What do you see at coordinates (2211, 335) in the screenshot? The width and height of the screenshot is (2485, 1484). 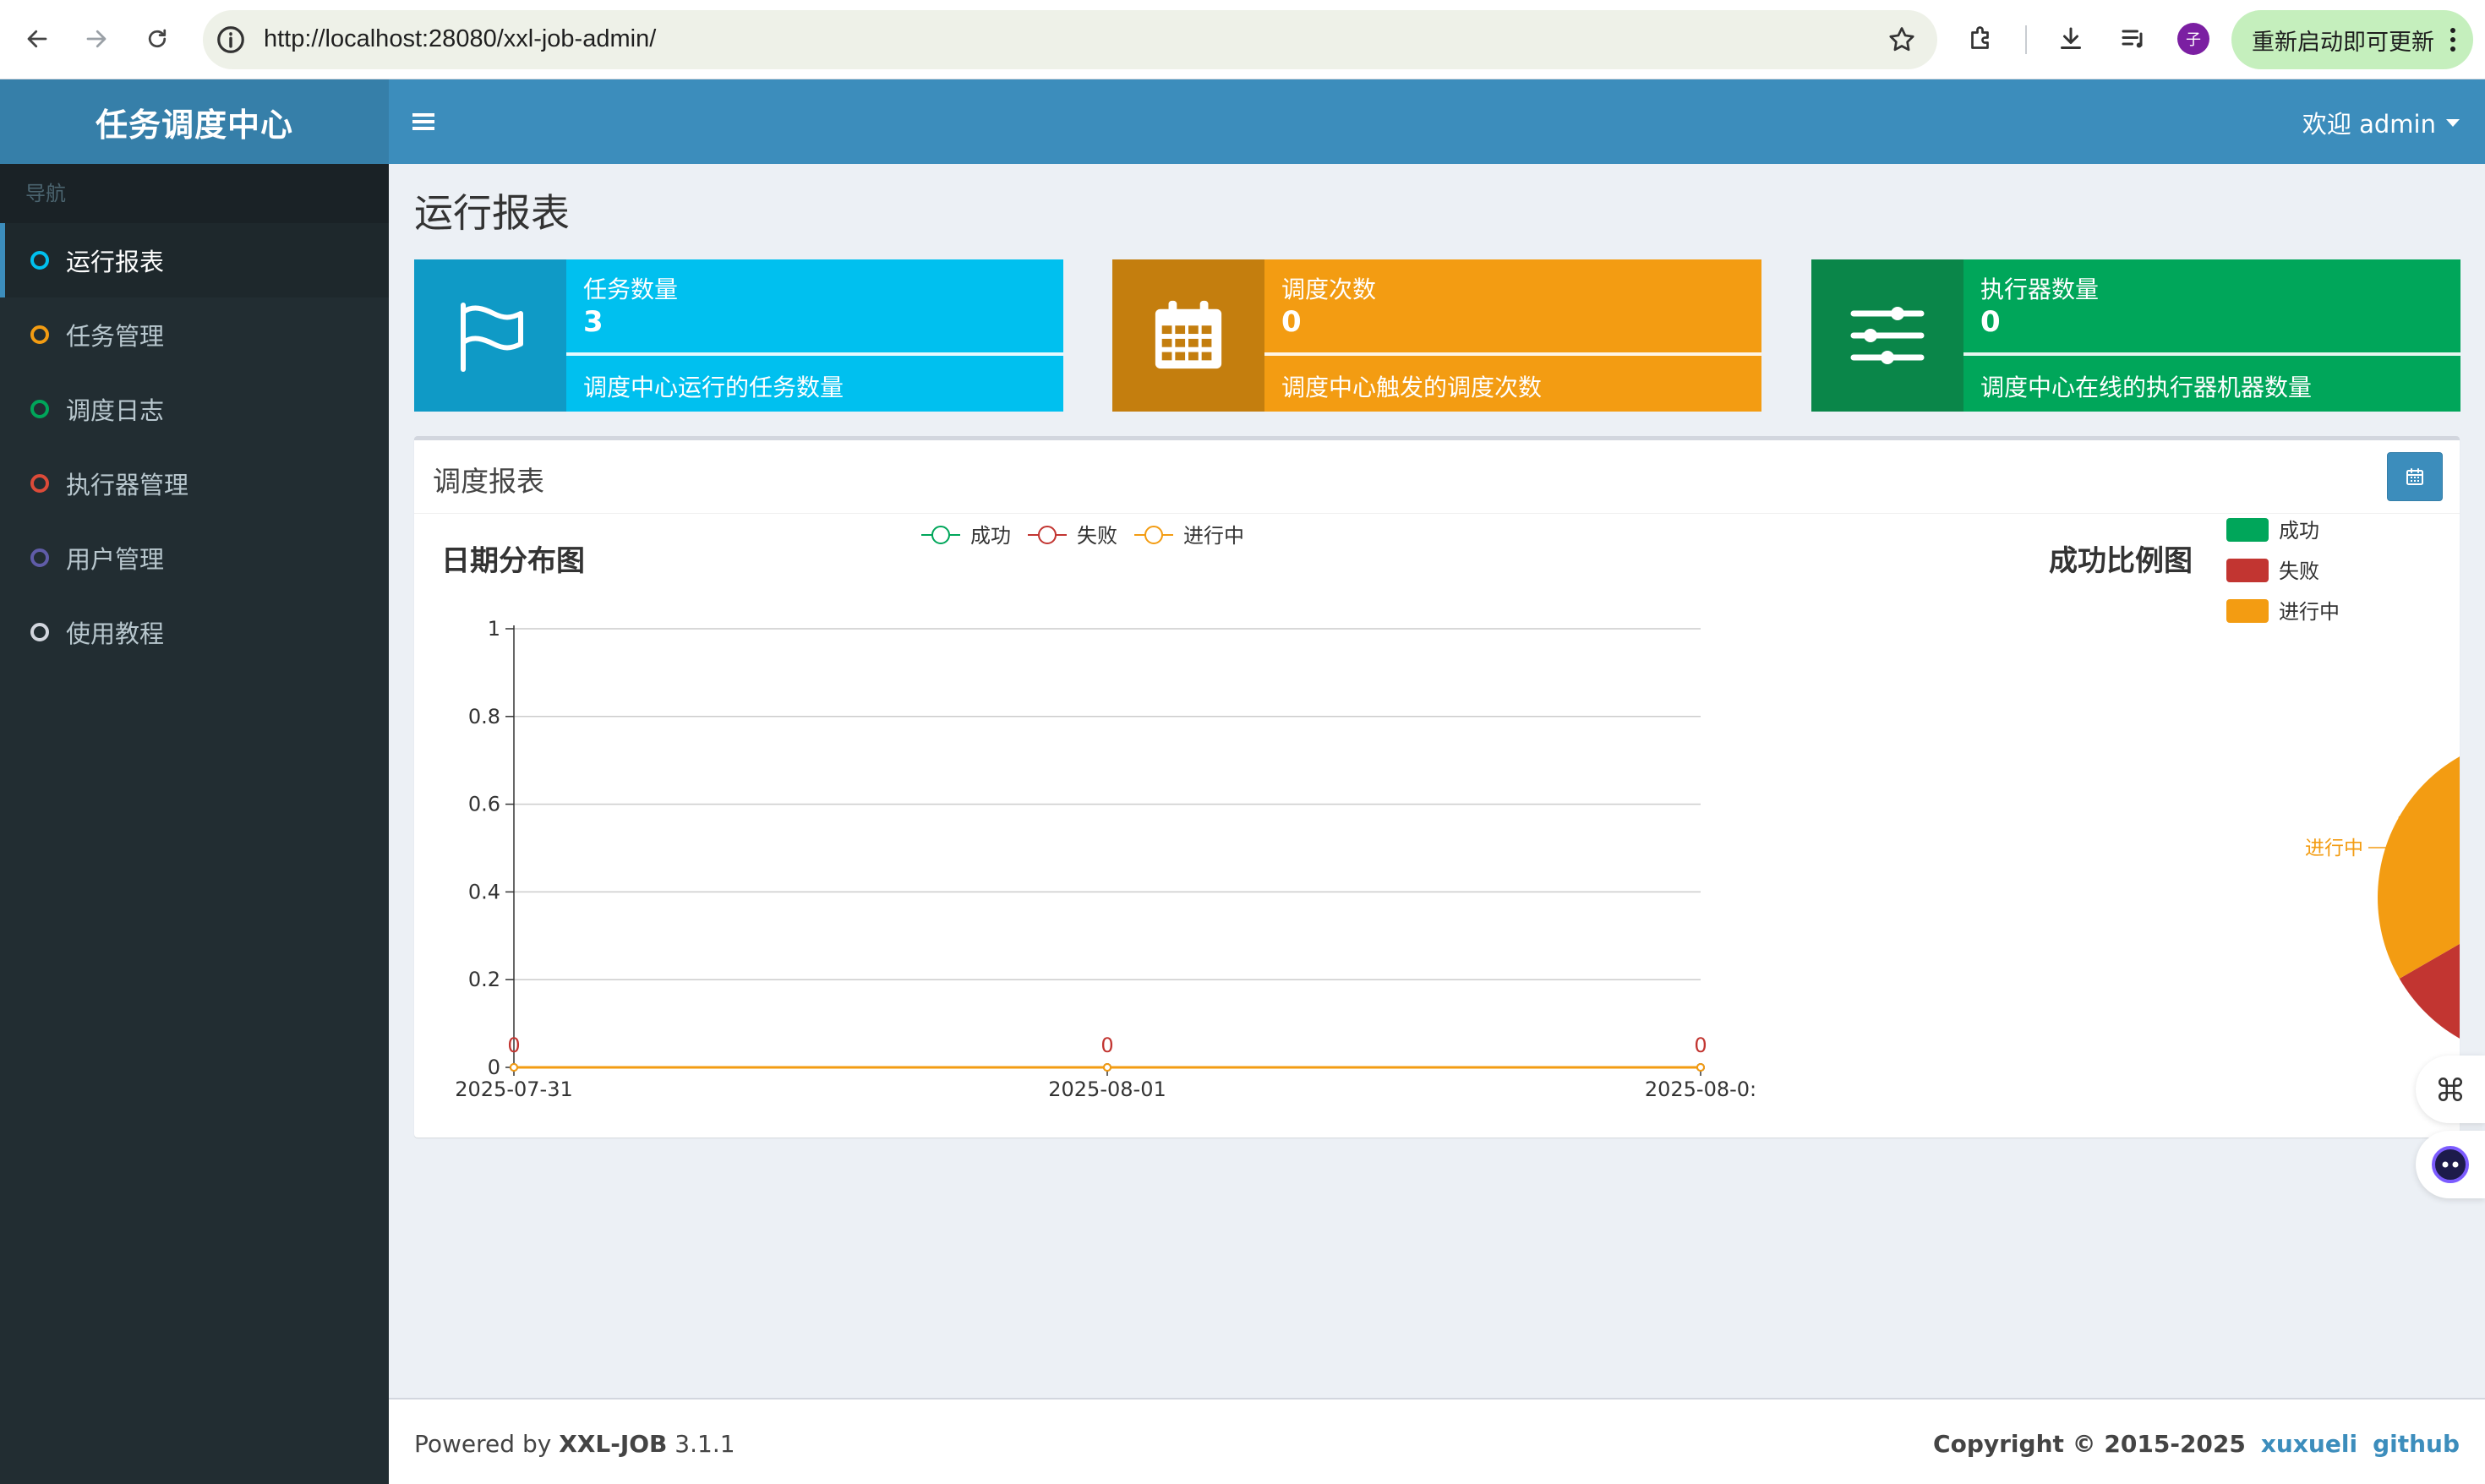 I see `info-box-content: 执行器数量 0 调度中心在线的执行器机器数量` at bounding box center [2211, 335].